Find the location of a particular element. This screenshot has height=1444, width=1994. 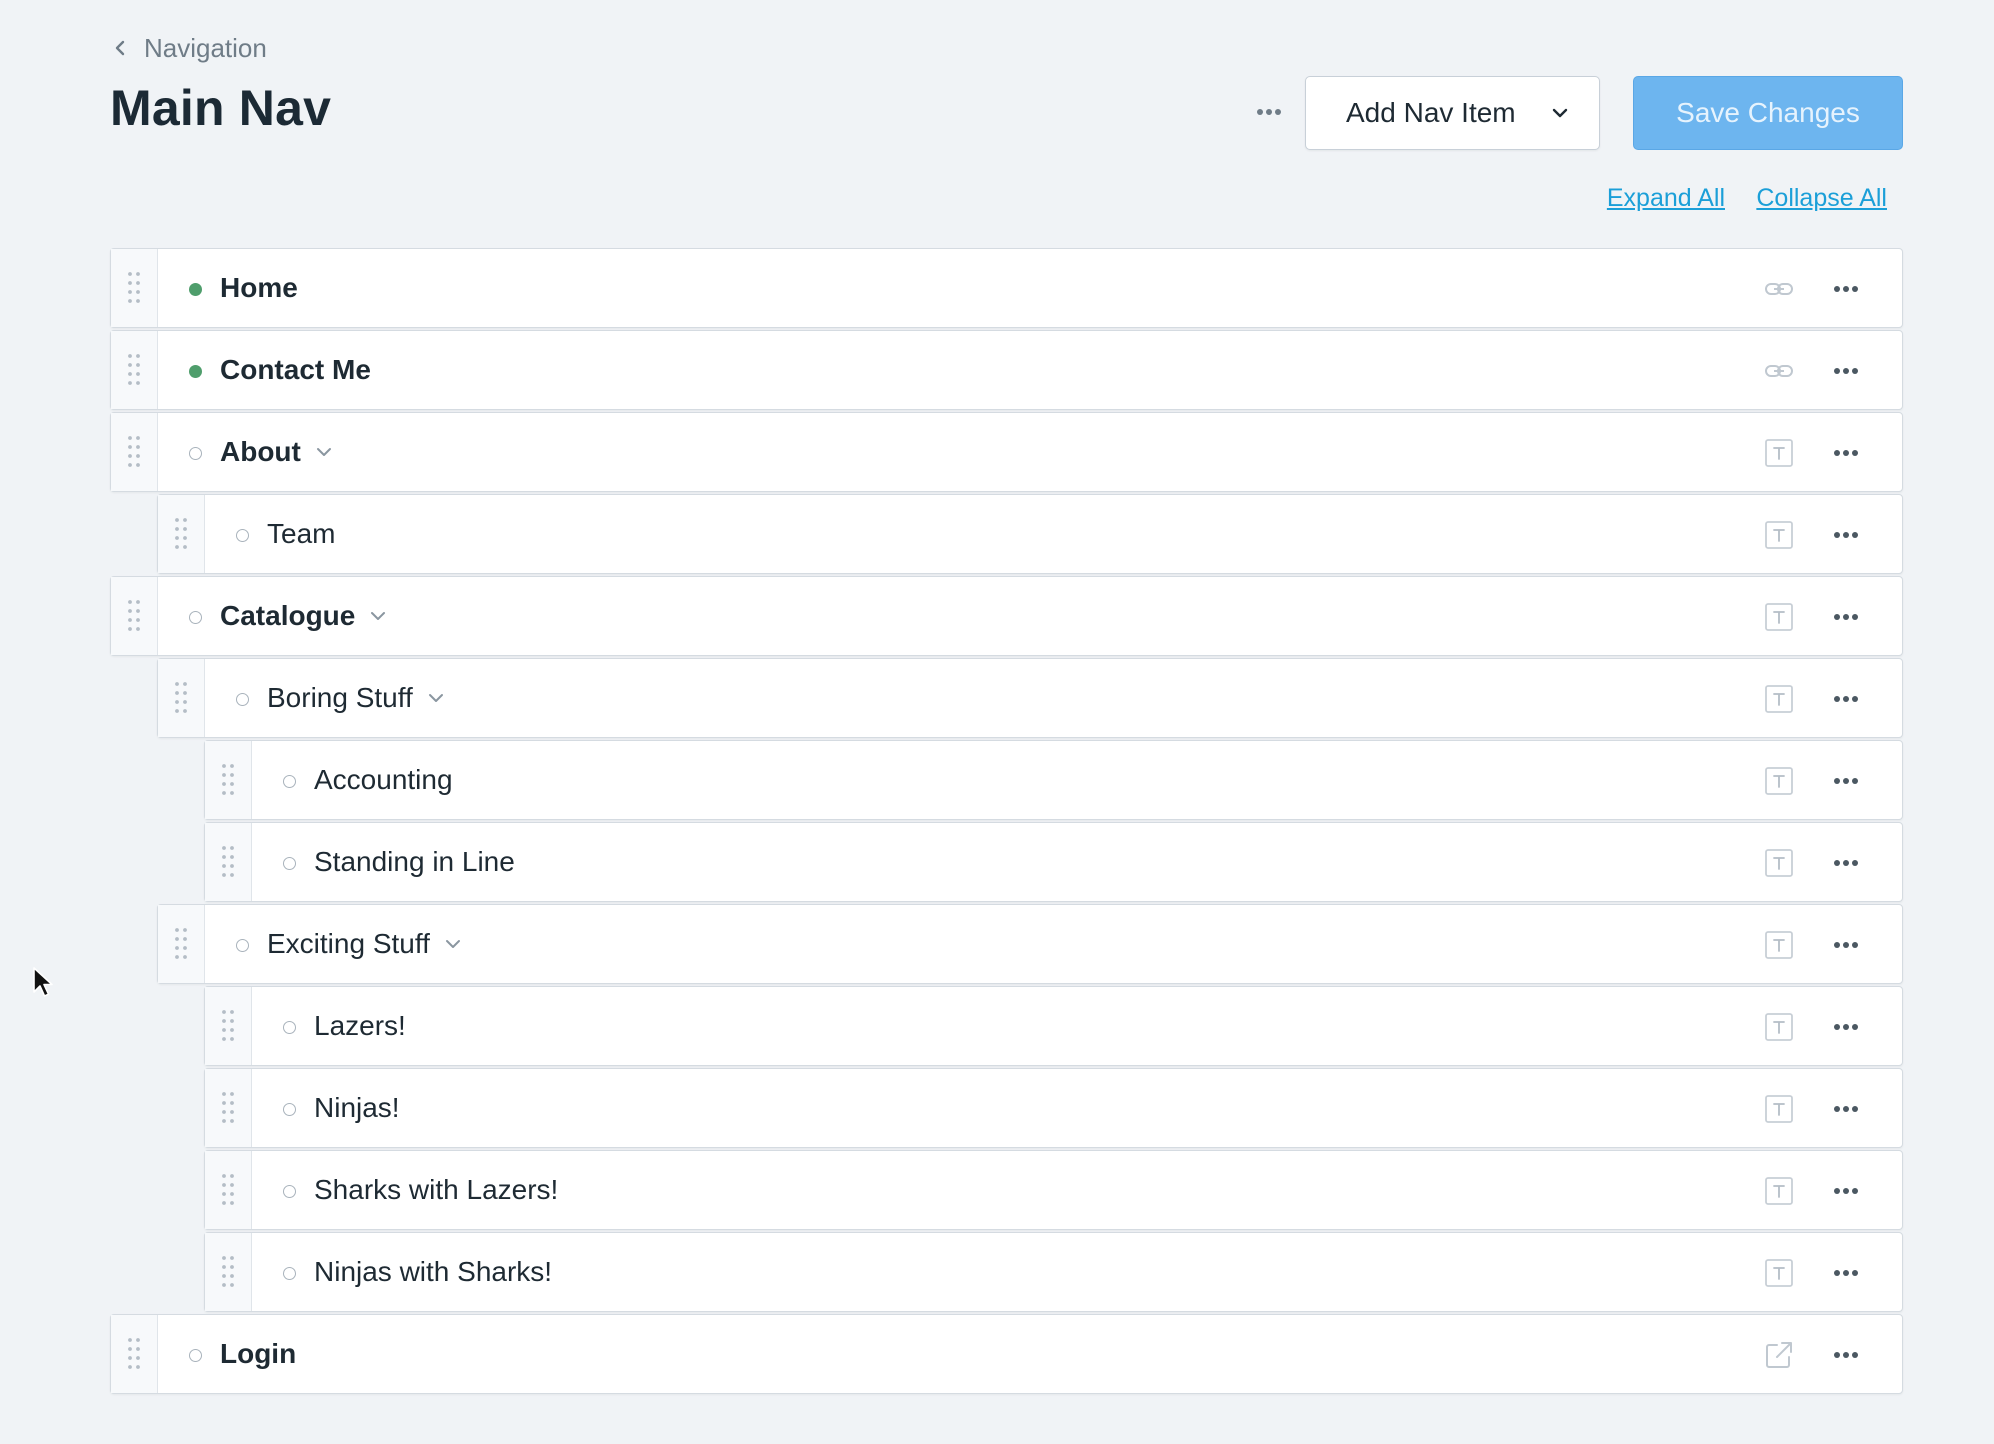

nav-item-label: About is located at coordinates (260, 452).